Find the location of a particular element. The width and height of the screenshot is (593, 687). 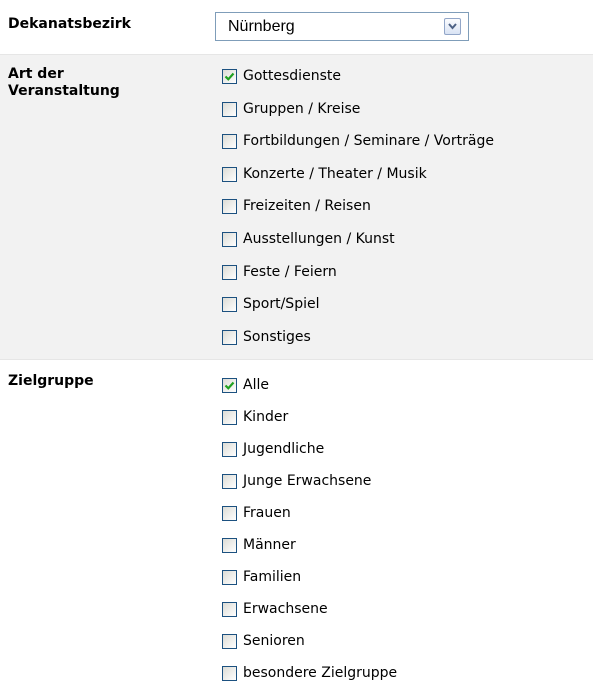

art-label-line2: Veranstaltung is located at coordinates (64, 91).